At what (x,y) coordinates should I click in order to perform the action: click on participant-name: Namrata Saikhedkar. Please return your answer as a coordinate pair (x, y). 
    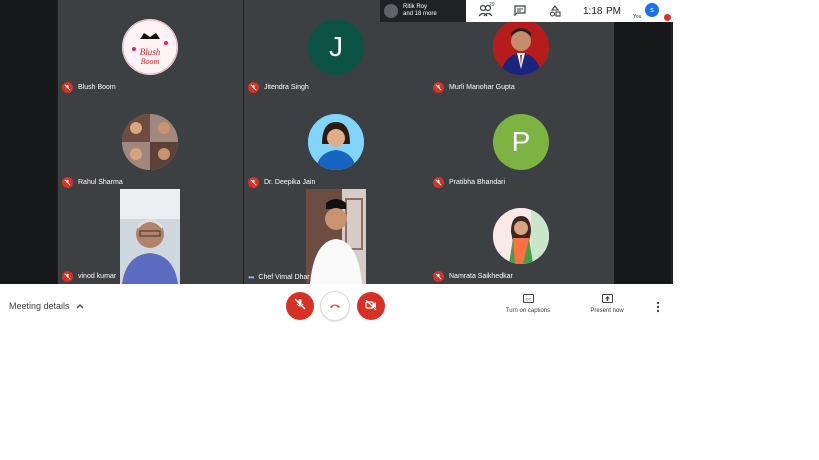
    Looking at the image, I should click on (473, 276).